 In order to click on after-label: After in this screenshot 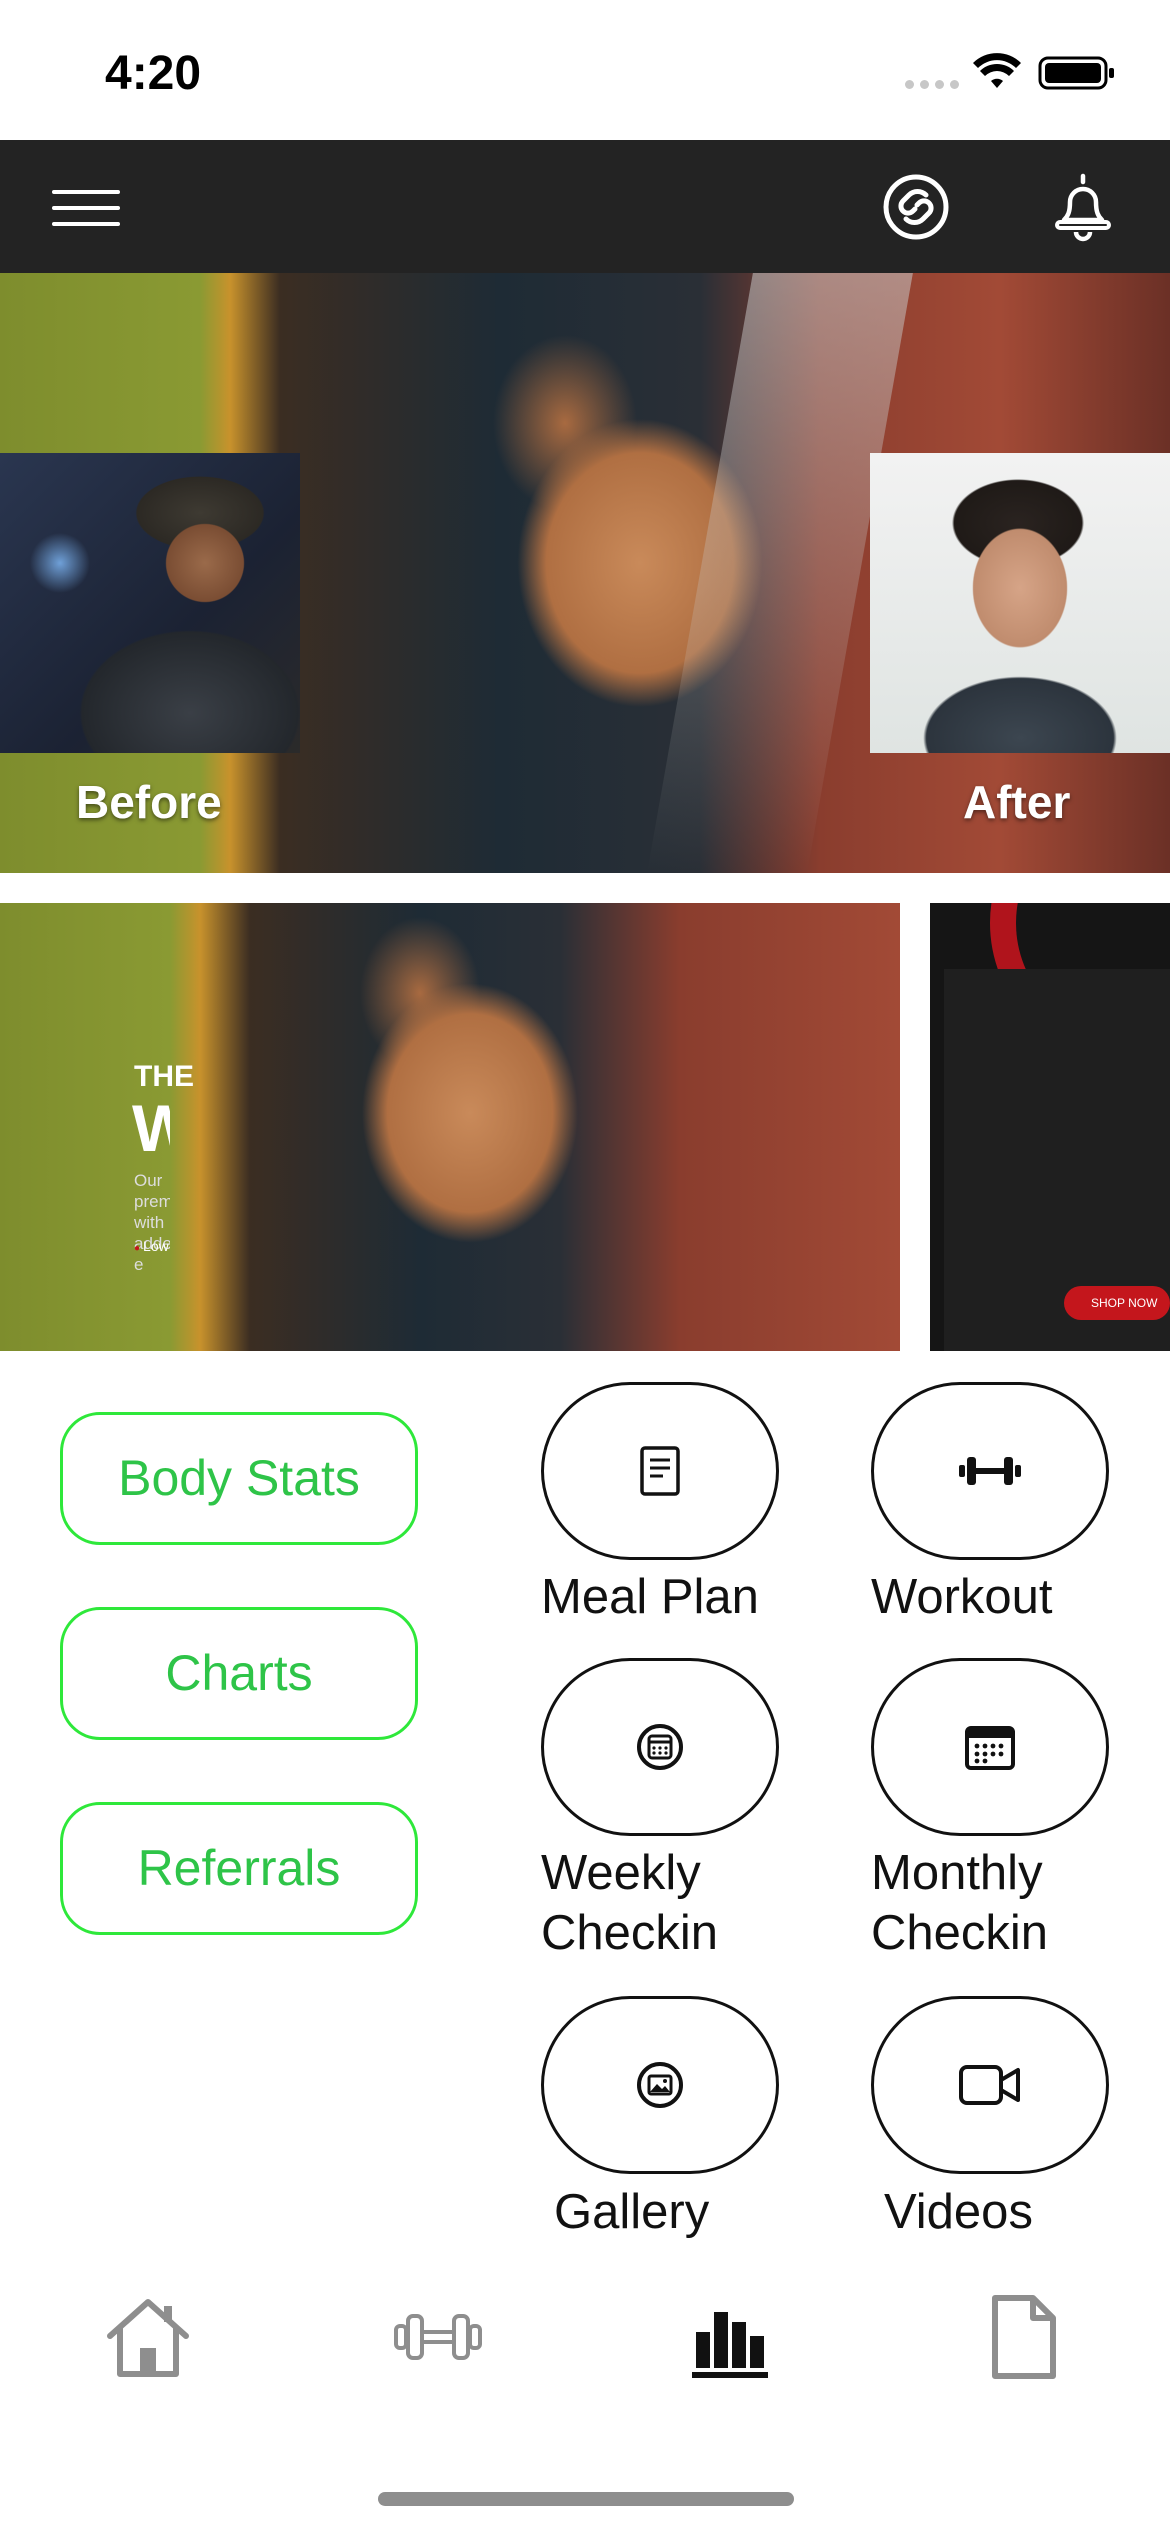, I will do `click(1017, 802)`.